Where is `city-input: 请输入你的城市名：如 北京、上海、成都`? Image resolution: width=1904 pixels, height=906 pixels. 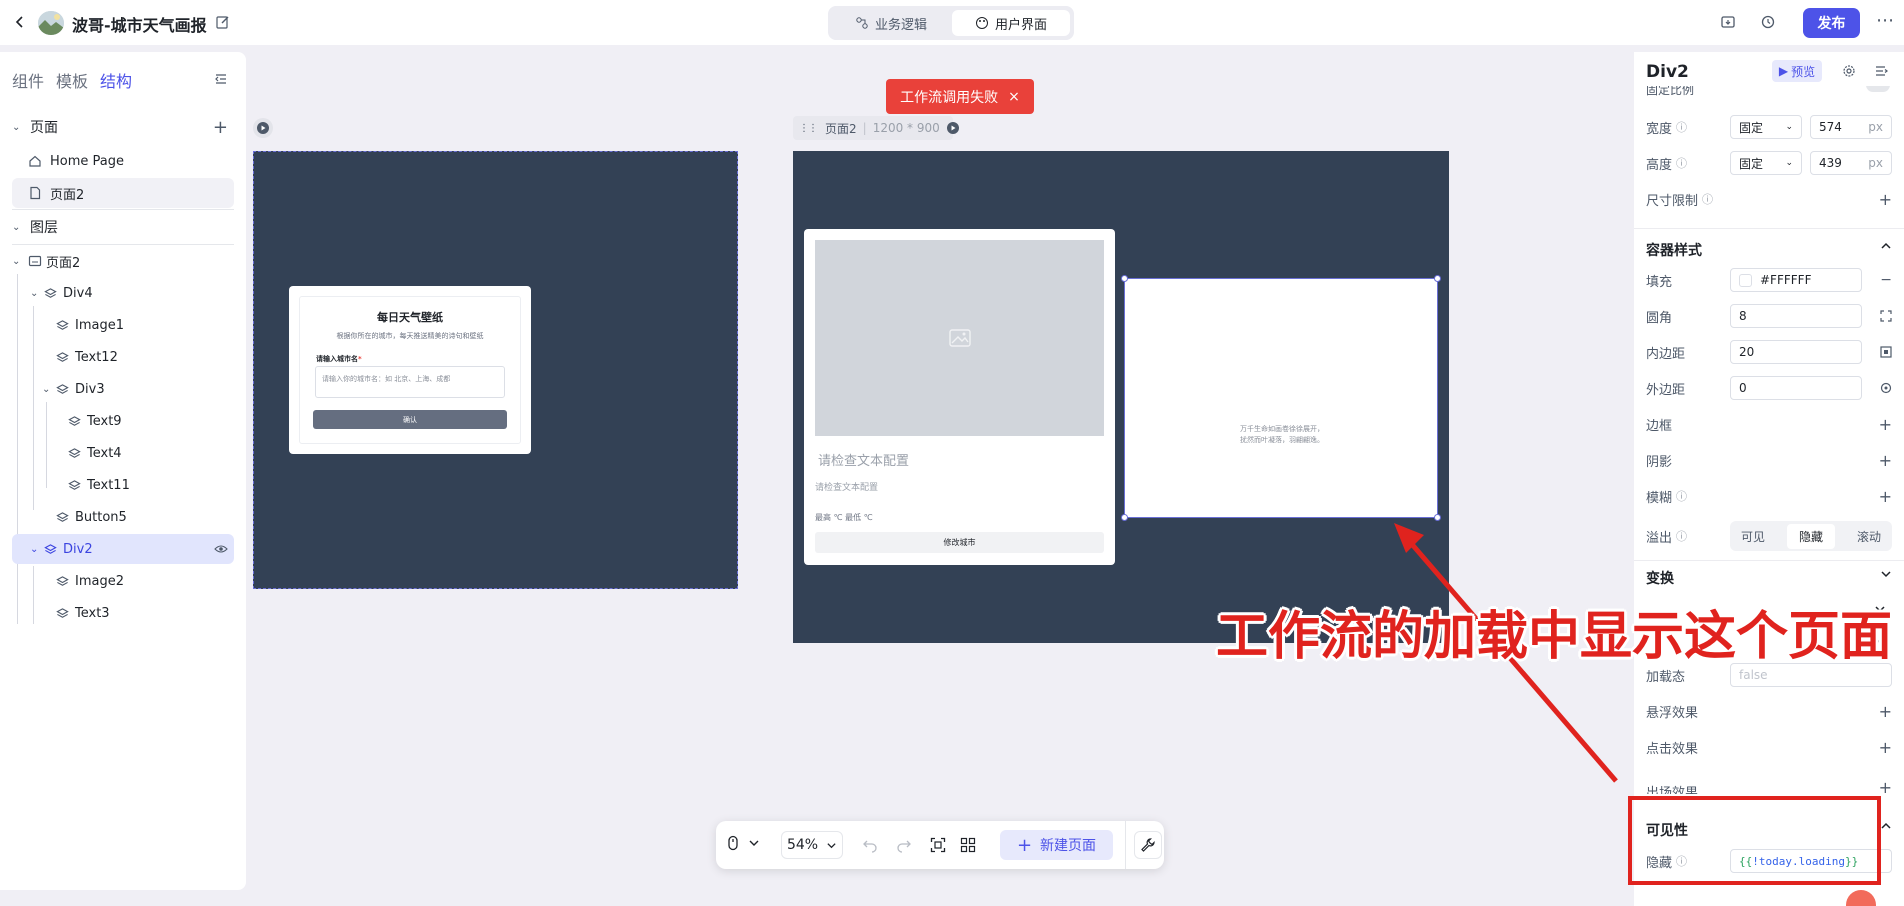 city-input: 请输入你的城市名：如 北京、上海、成都 is located at coordinates (410, 382).